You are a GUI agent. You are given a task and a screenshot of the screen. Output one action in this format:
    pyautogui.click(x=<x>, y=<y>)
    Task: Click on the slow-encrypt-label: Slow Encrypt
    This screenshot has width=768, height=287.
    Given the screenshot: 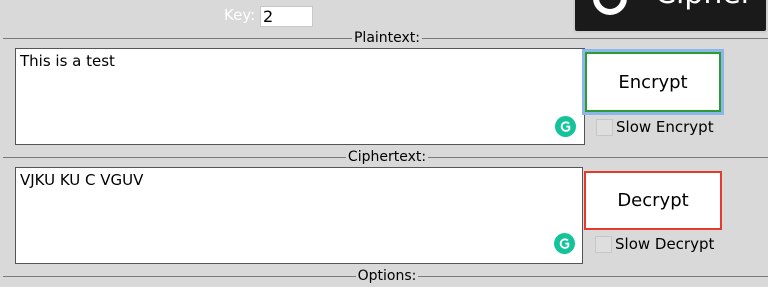 What is the action you would take?
    pyautogui.click(x=665, y=127)
    